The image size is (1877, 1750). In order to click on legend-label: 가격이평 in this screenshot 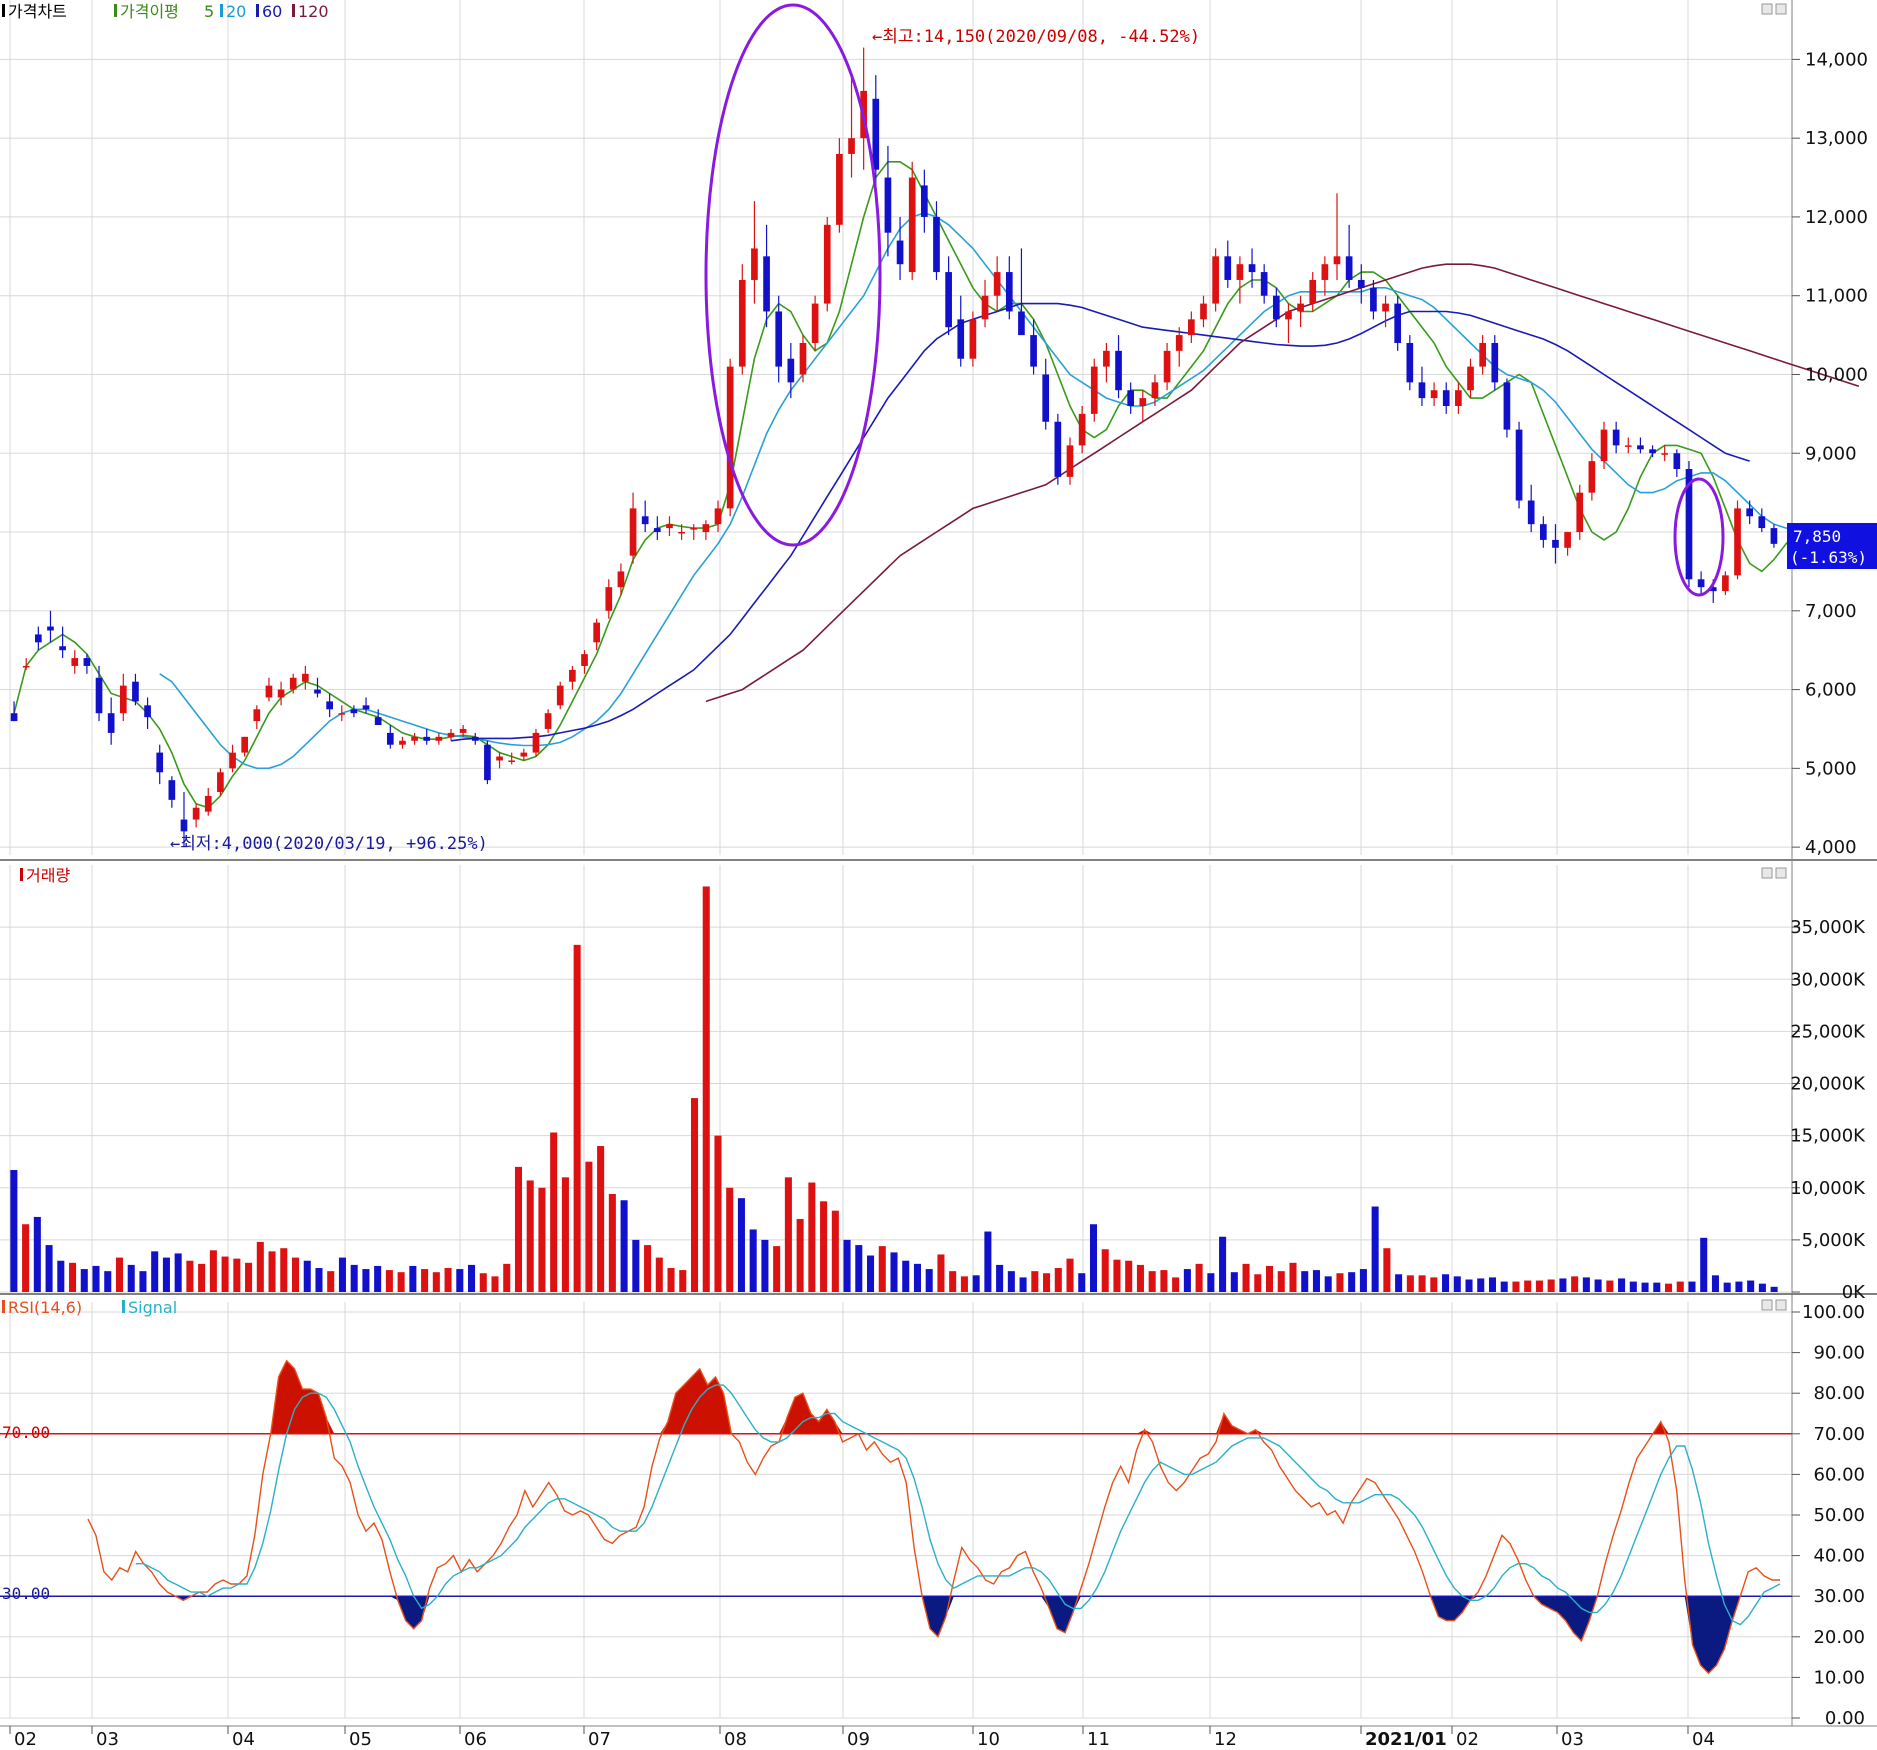, I will do `click(149, 11)`.